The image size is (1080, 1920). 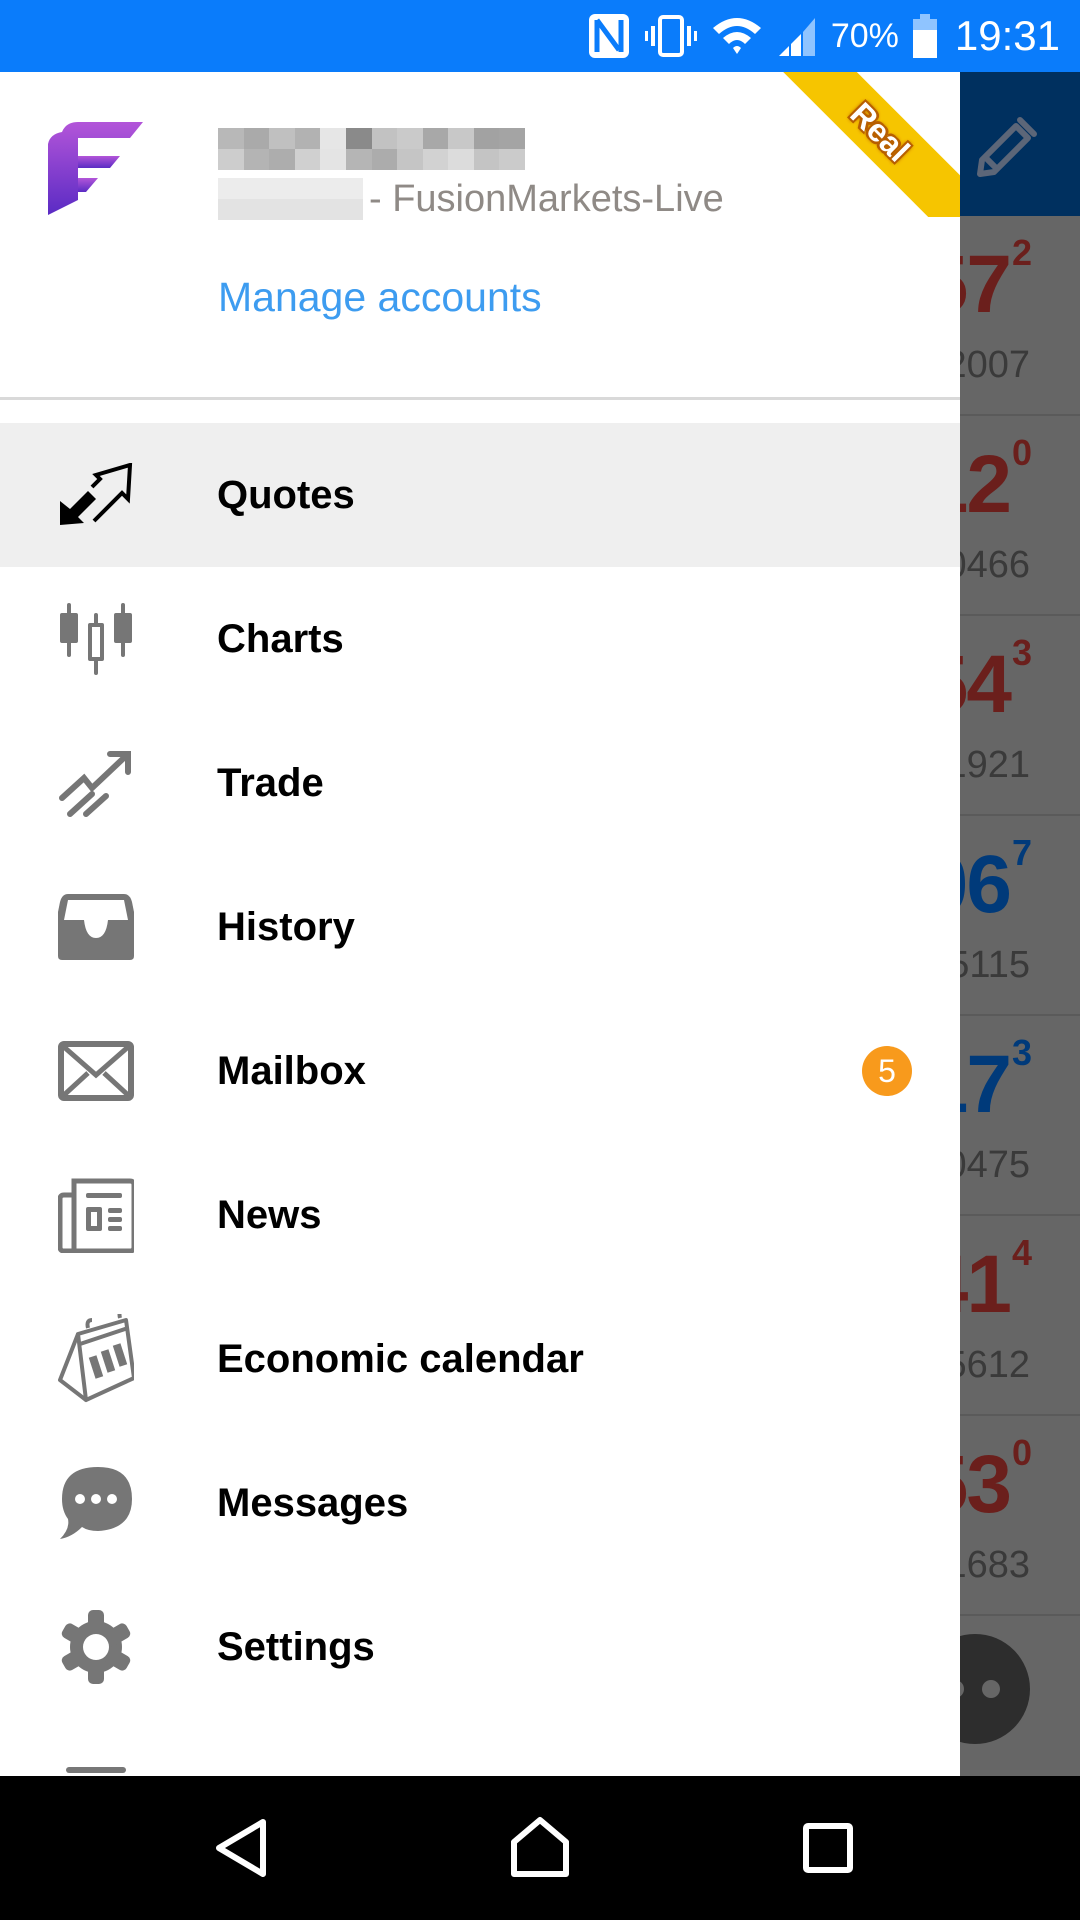 What do you see at coordinates (924, 36) in the screenshot?
I see `battery-icon` at bounding box center [924, 36].